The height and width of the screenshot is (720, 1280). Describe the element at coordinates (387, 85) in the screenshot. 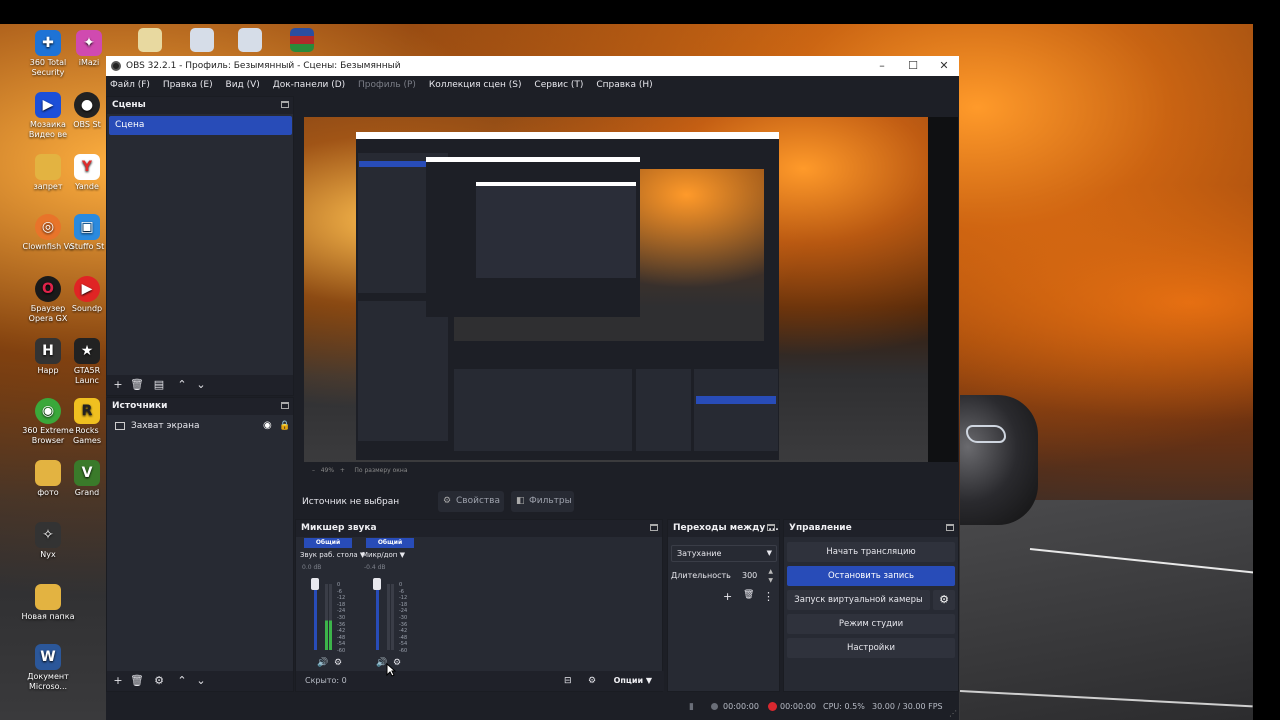

I see `menu-profile: Профиль (P)` at that location.